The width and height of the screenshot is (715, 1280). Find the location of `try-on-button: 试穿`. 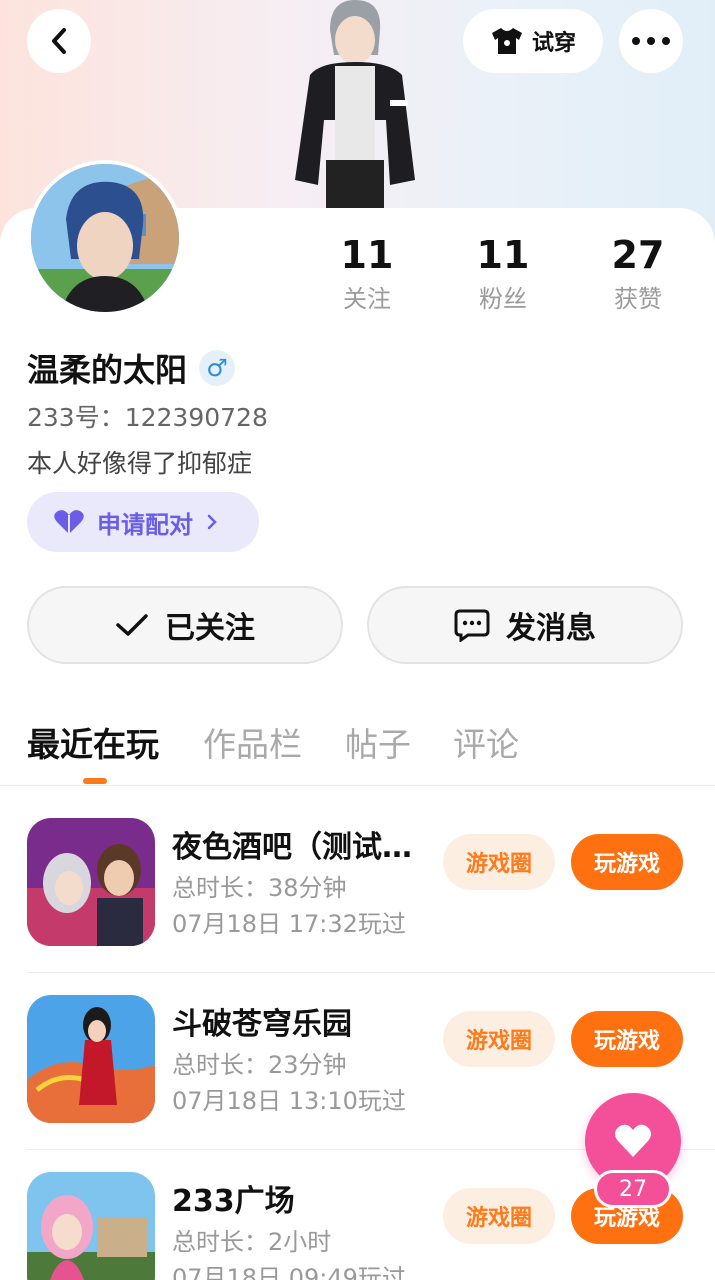

try-on-button: 试穿 is located at coordinates (533, 41).